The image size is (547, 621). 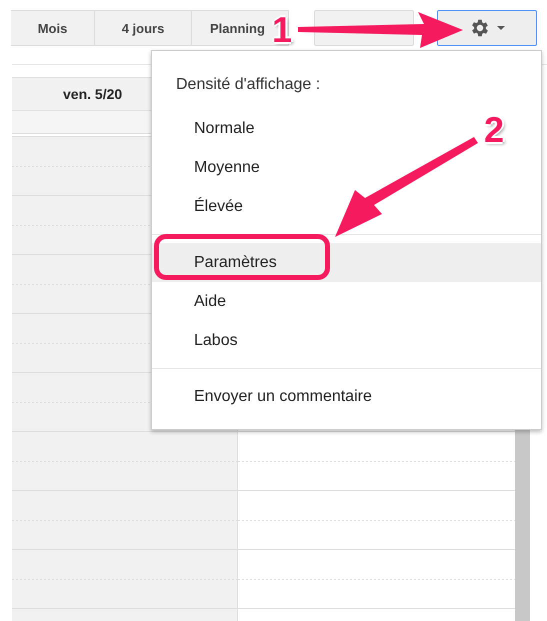 What do you see at coordinates (53, 28) in the screenshot?
I see `view-tab: Mois` at bounding box center [53, 28].